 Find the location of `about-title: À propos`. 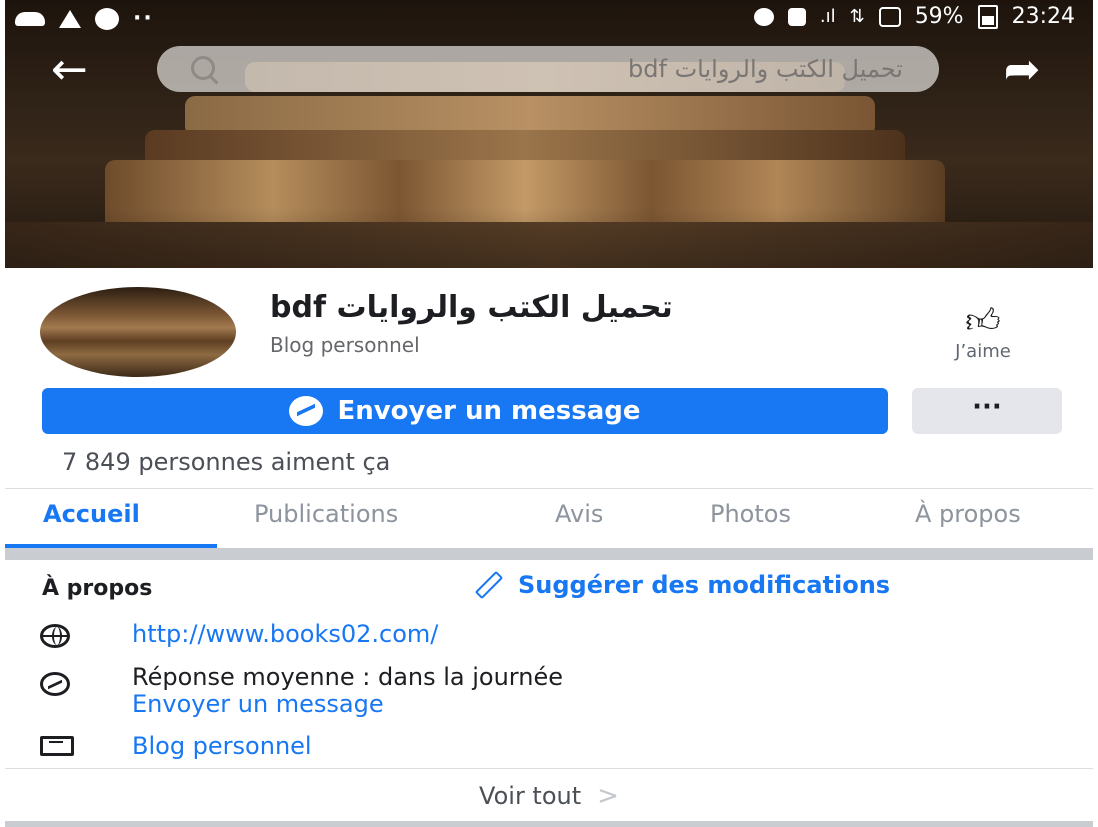

about-title: À propos is located at coordinates (97, 588).